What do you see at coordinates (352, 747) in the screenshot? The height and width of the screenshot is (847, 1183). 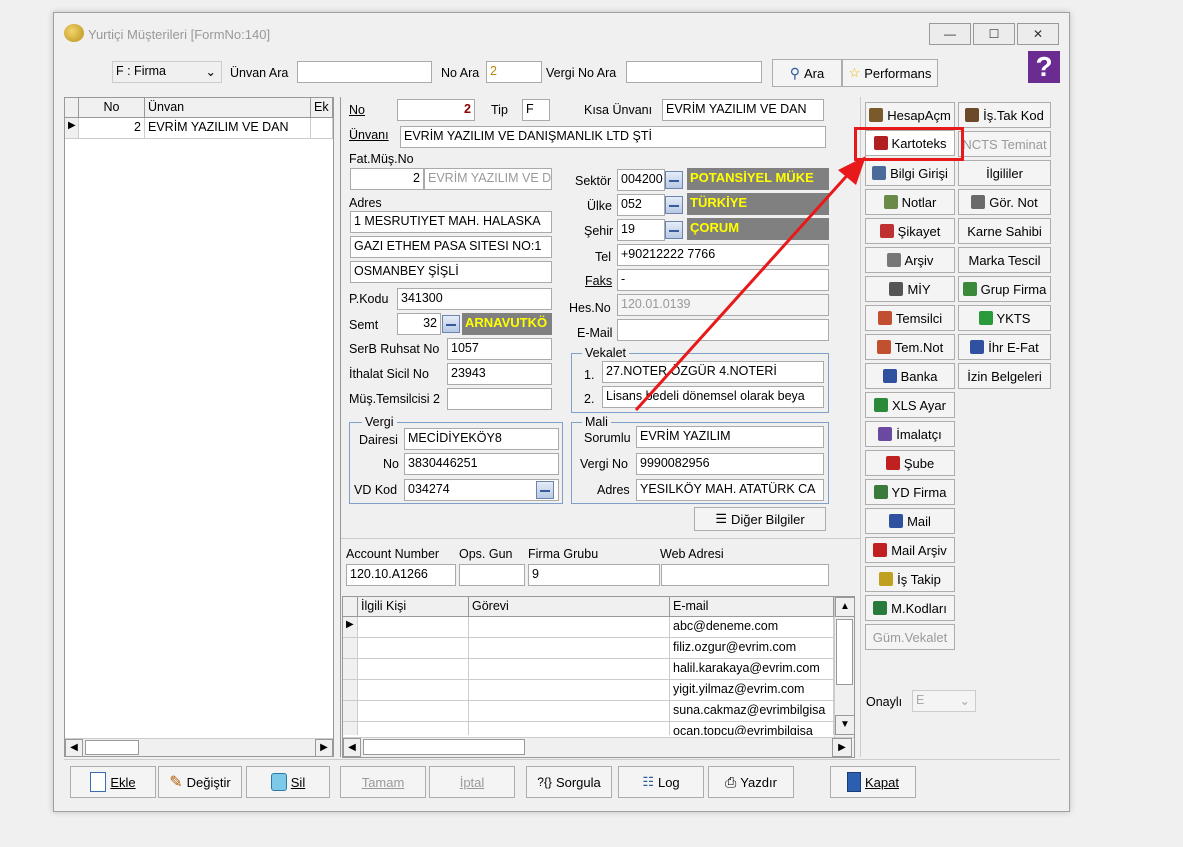 I see `scroll-left-icon: ◀` at bounding box center [352, 747].